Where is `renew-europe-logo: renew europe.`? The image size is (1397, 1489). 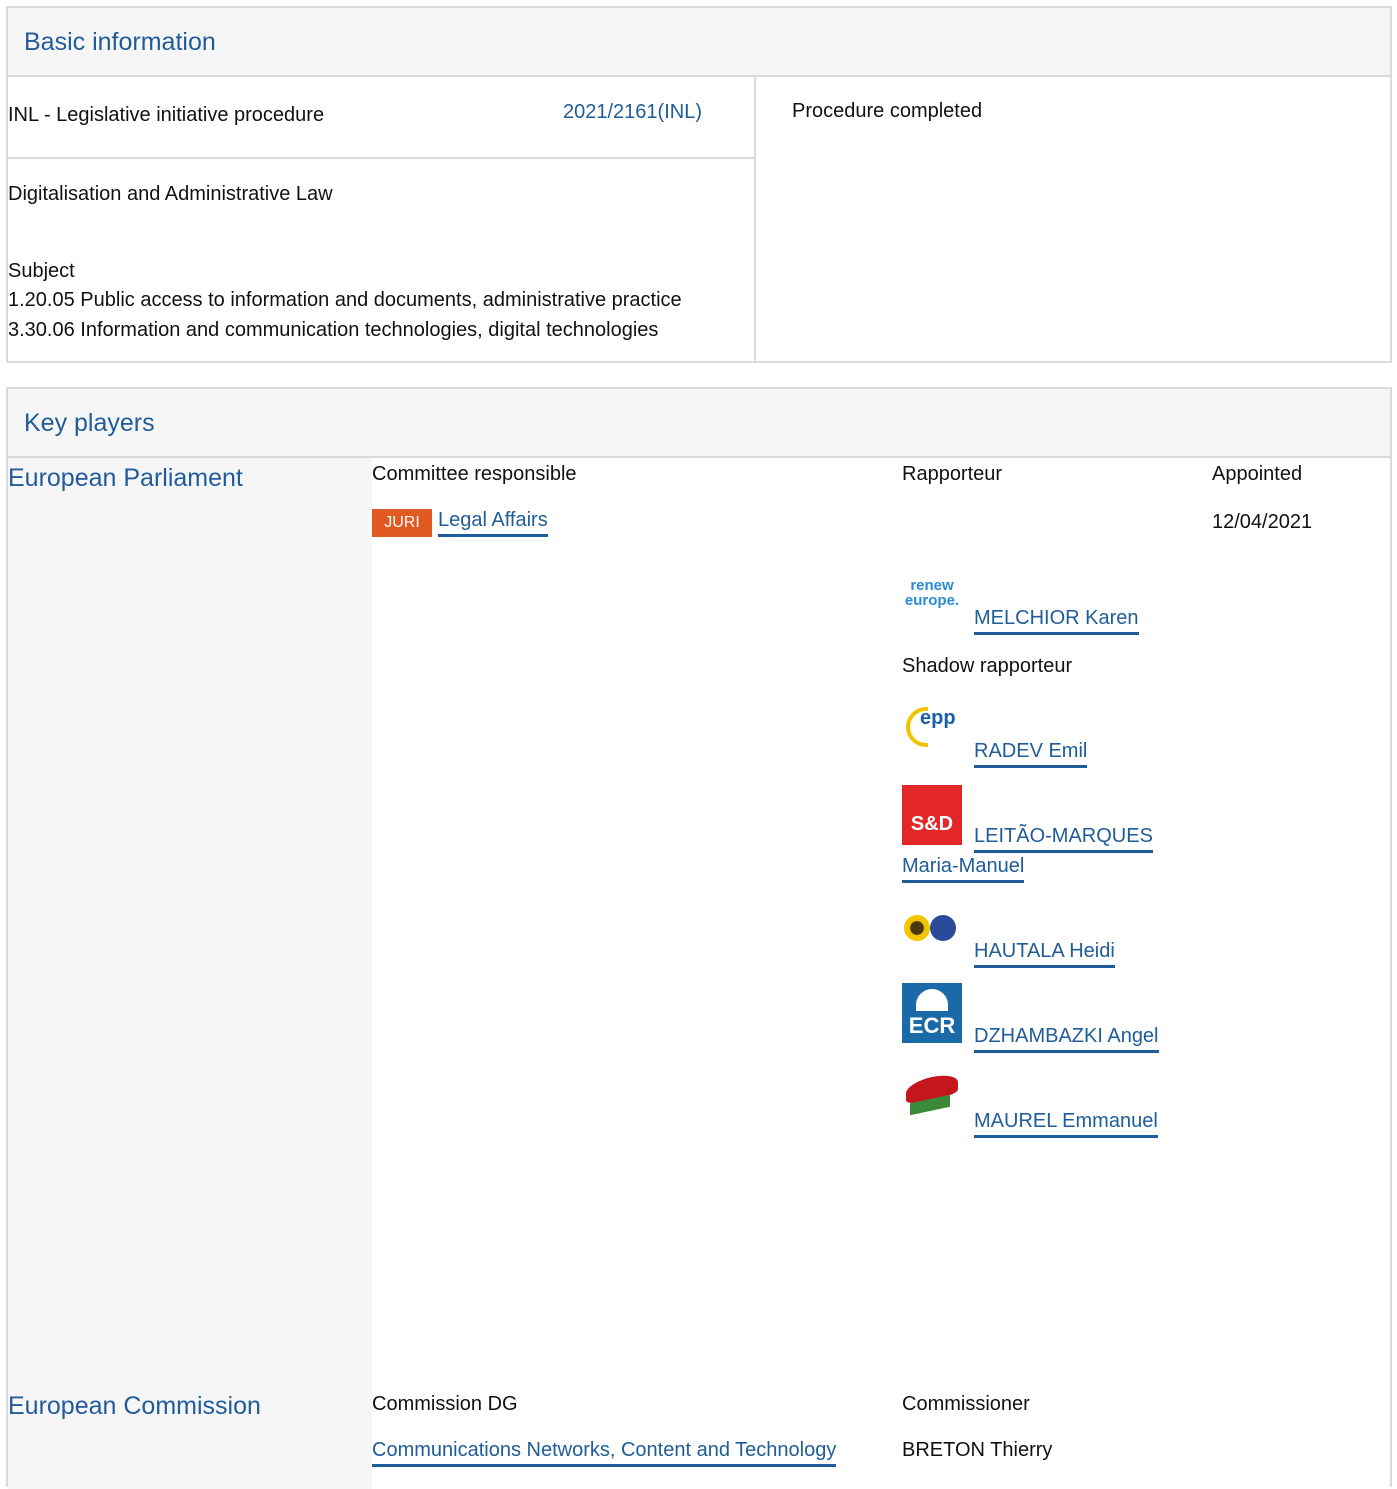 renew-europe-logo: renew europe. is located at coordinates (932, 593).